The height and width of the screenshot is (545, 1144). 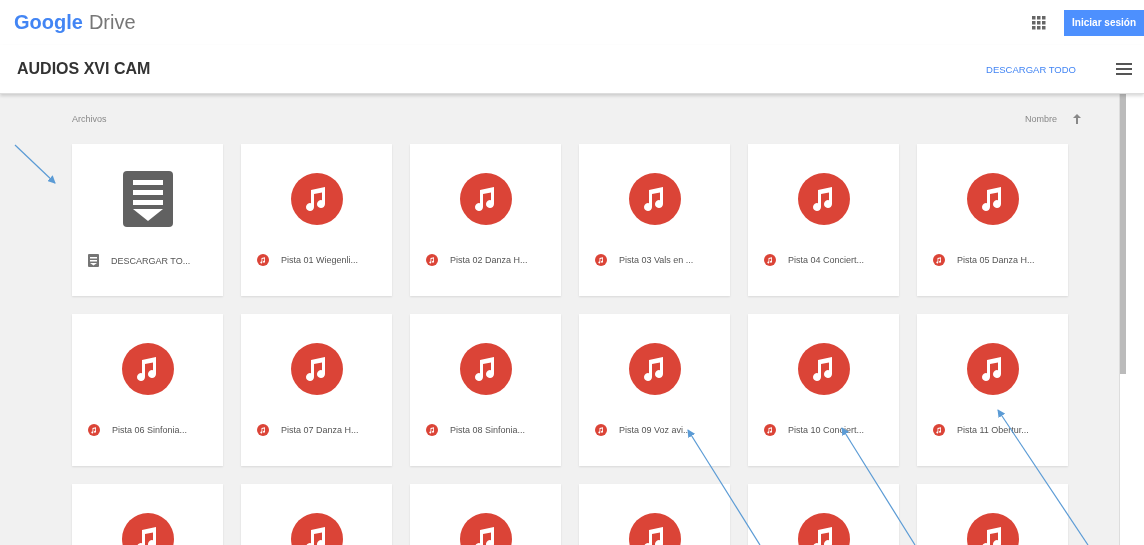 I want to click on annotation-arrow, so click(x=35, y=164).